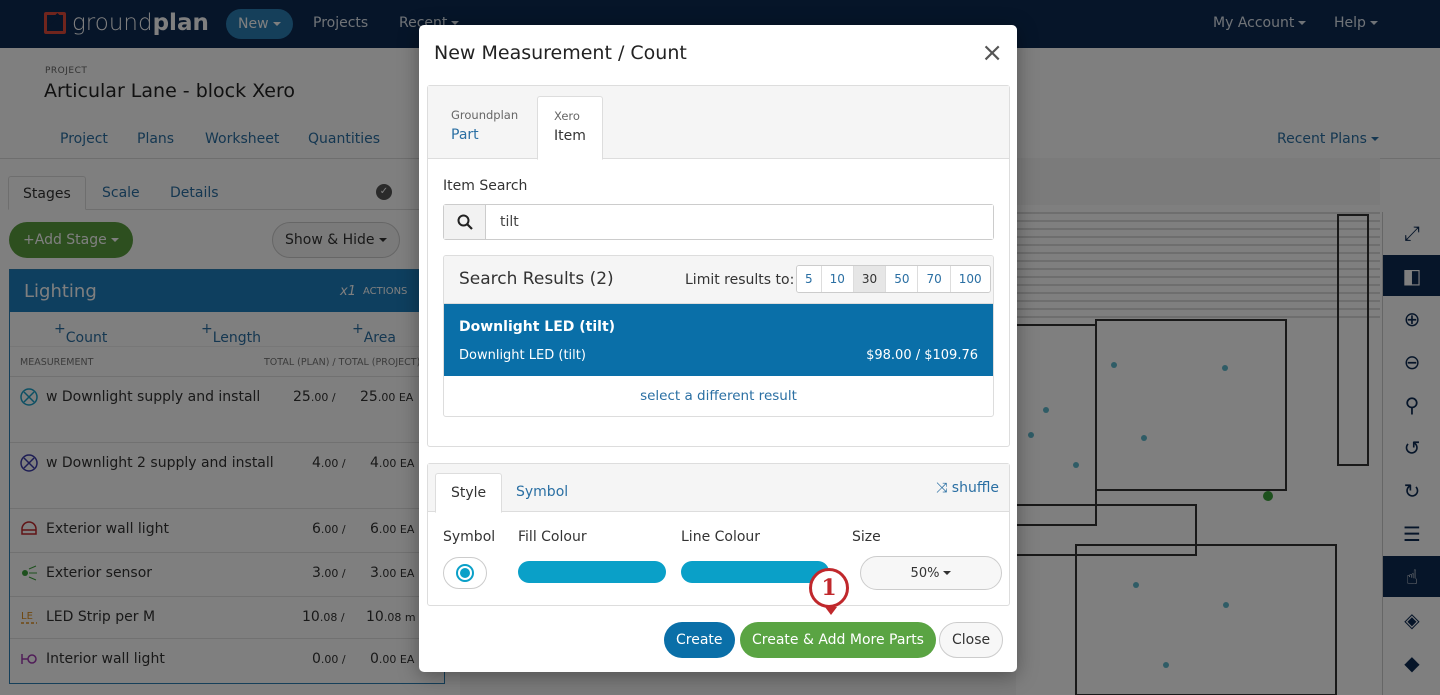 Image resolution: width=1440 pixels, height=695 pixels. What do you see at coordinates (718, 123) in the screenshot?
I see `source-tabs: Groundplan Part Xero Item` at bounding box center [718, 123].